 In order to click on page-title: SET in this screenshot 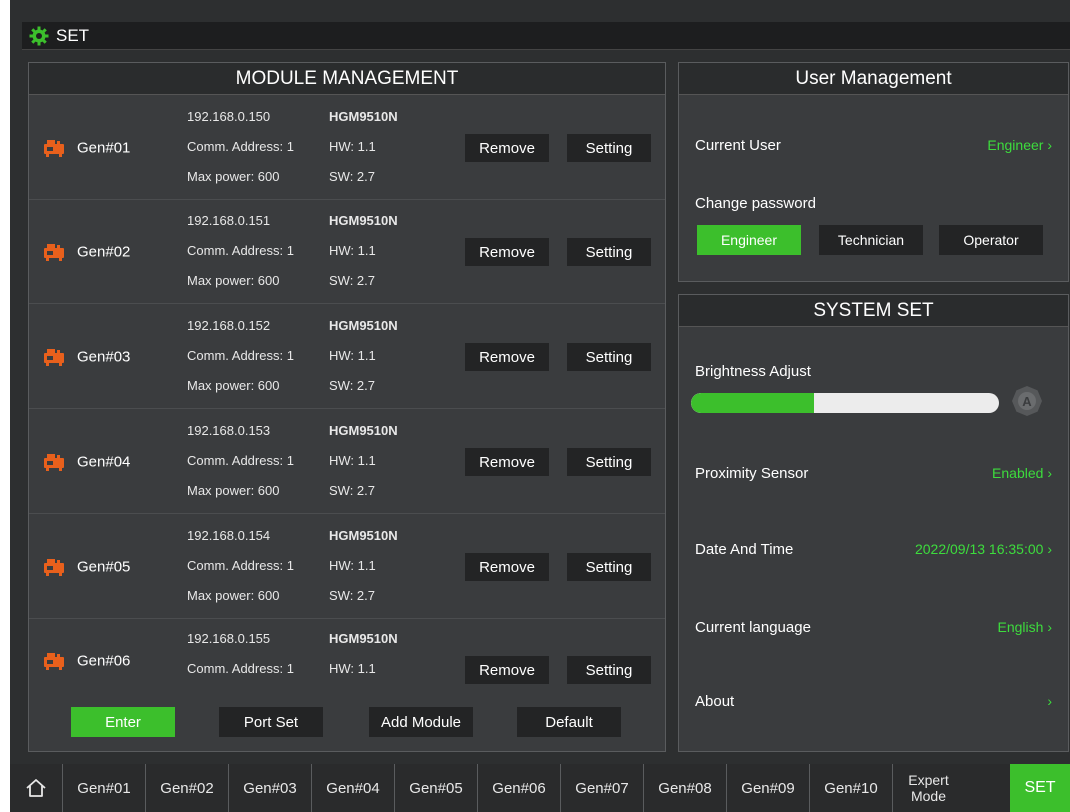, I will do `click(73, 35)`.